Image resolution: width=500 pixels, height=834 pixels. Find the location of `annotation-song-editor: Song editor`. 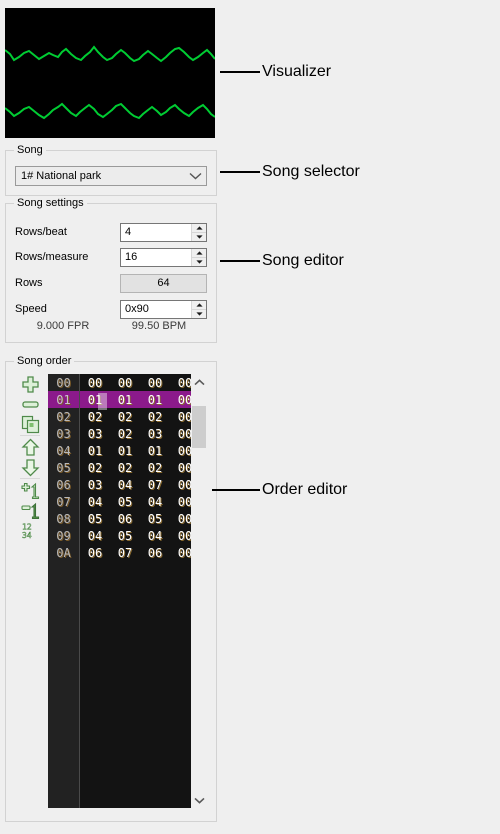

annotation-song-editor: Song editor is located at coordinates (282, 261).